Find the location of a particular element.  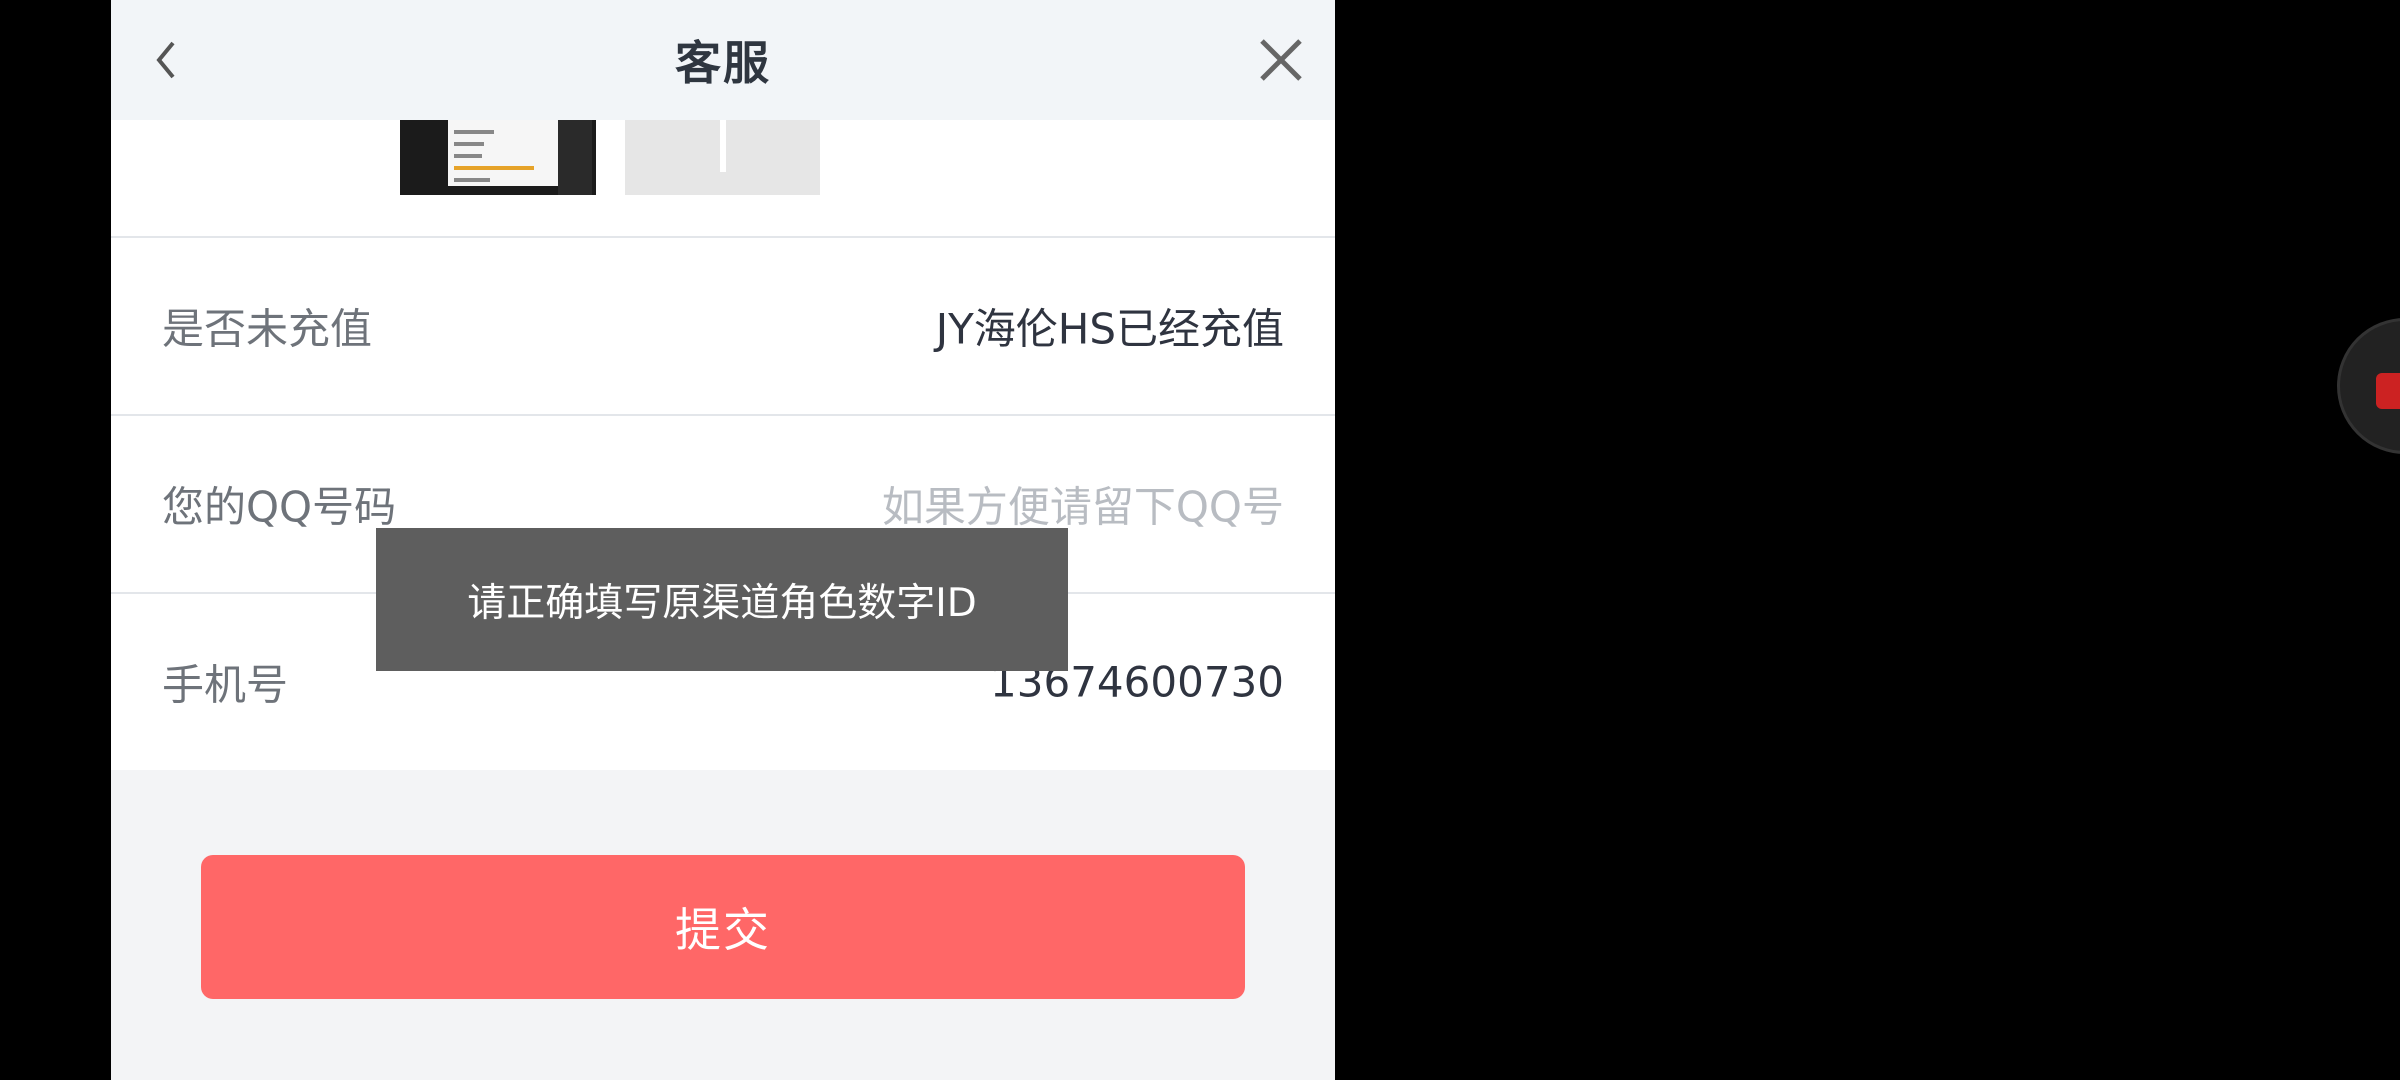

chevron-left-icon is located at coordinates (165, 60).